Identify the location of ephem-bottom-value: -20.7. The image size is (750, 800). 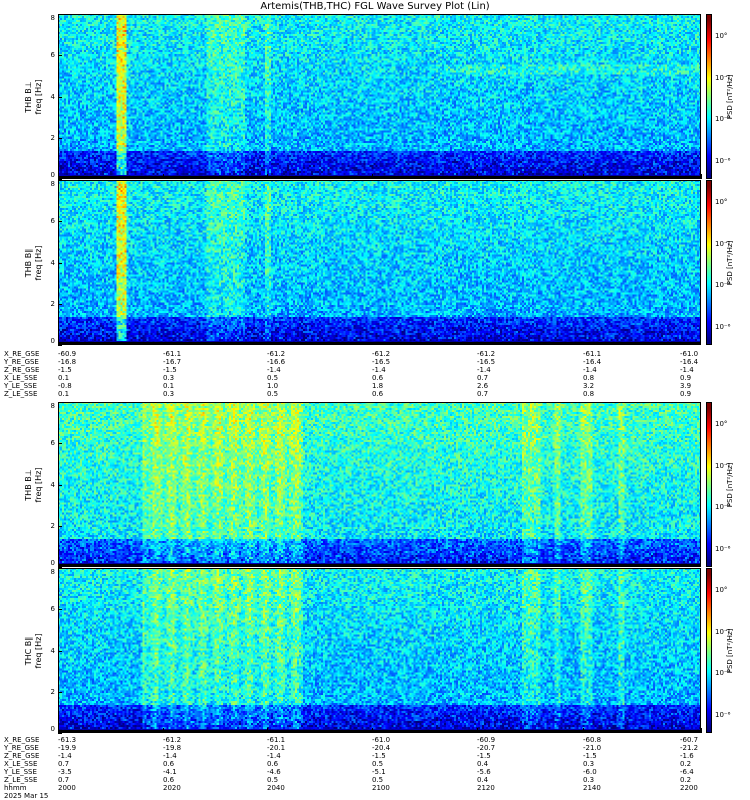
(486, 748).